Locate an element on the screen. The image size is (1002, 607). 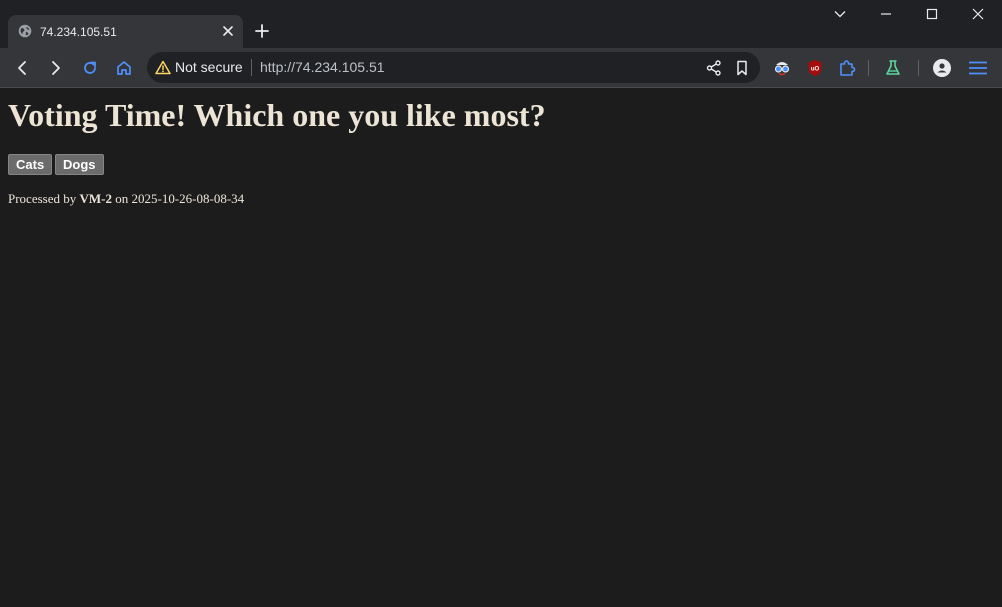
maximize-icon is located at coordinates (932, 14).